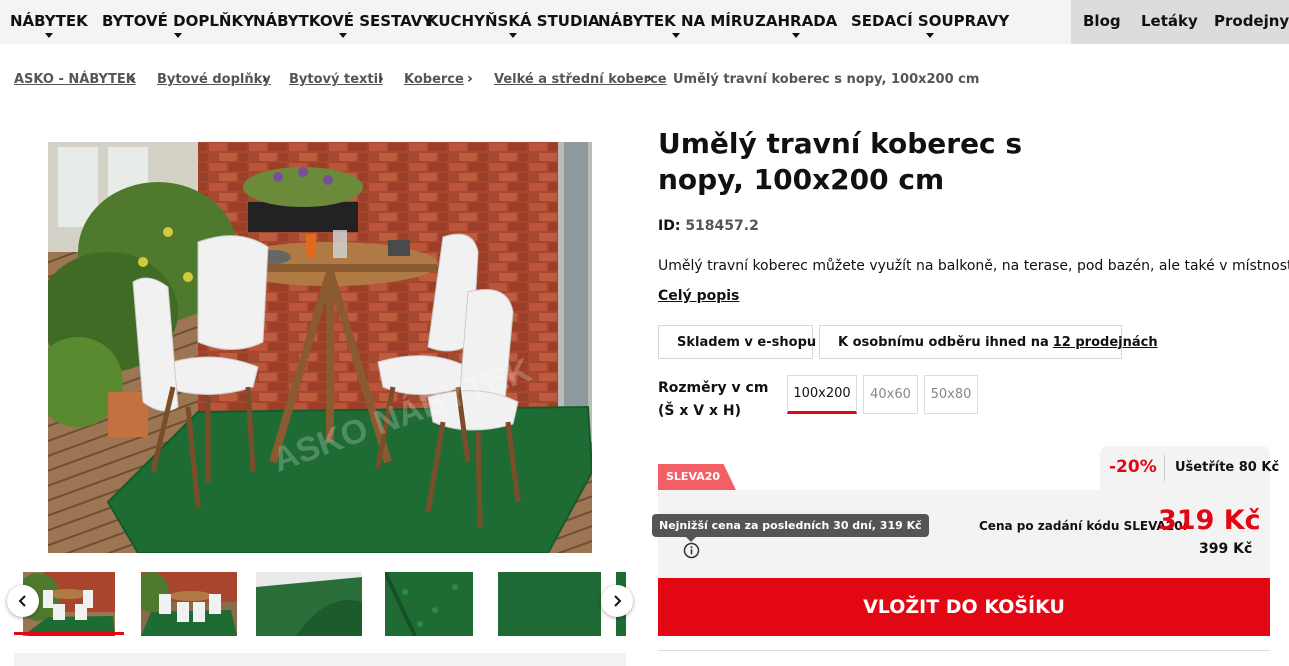 This screenshot has width=1289, height=666. Describe the element at coordinates (75, 79) in the screenshot. I see `breadcrumb-item-home: ASKO - NÁBYTEK` at that location.